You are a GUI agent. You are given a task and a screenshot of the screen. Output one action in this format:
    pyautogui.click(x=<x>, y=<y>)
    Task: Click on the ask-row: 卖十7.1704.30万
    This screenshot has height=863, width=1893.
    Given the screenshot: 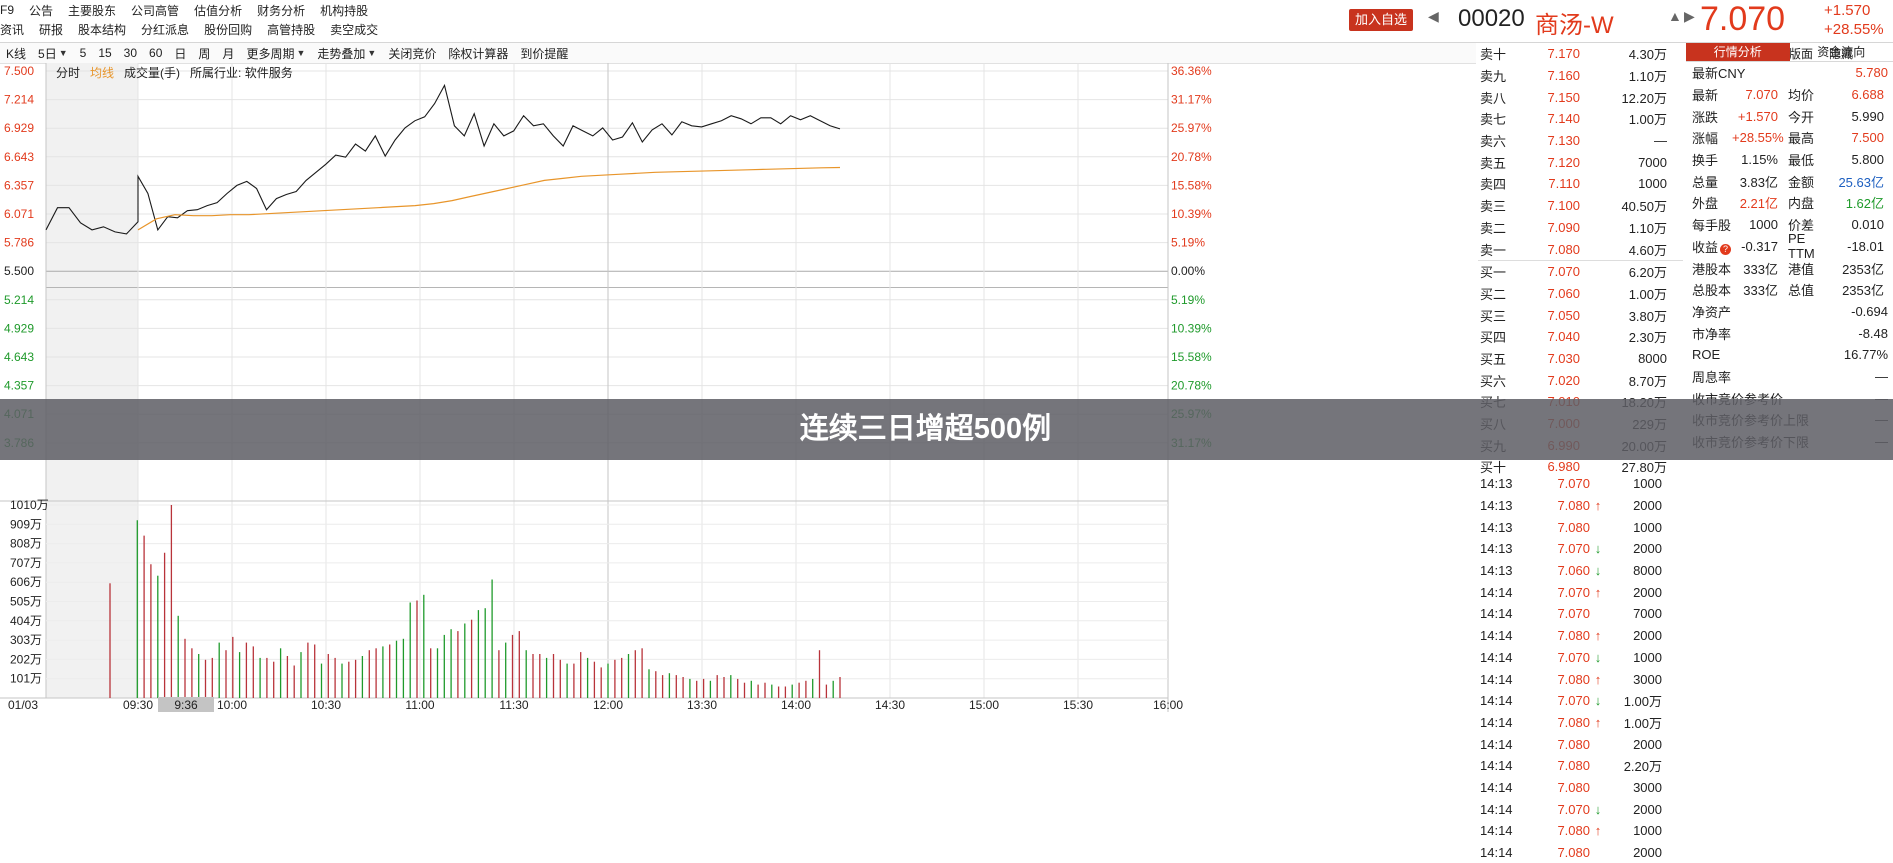 What is the action you would take?
    pyautogui.click(x=1580, y=54)
    